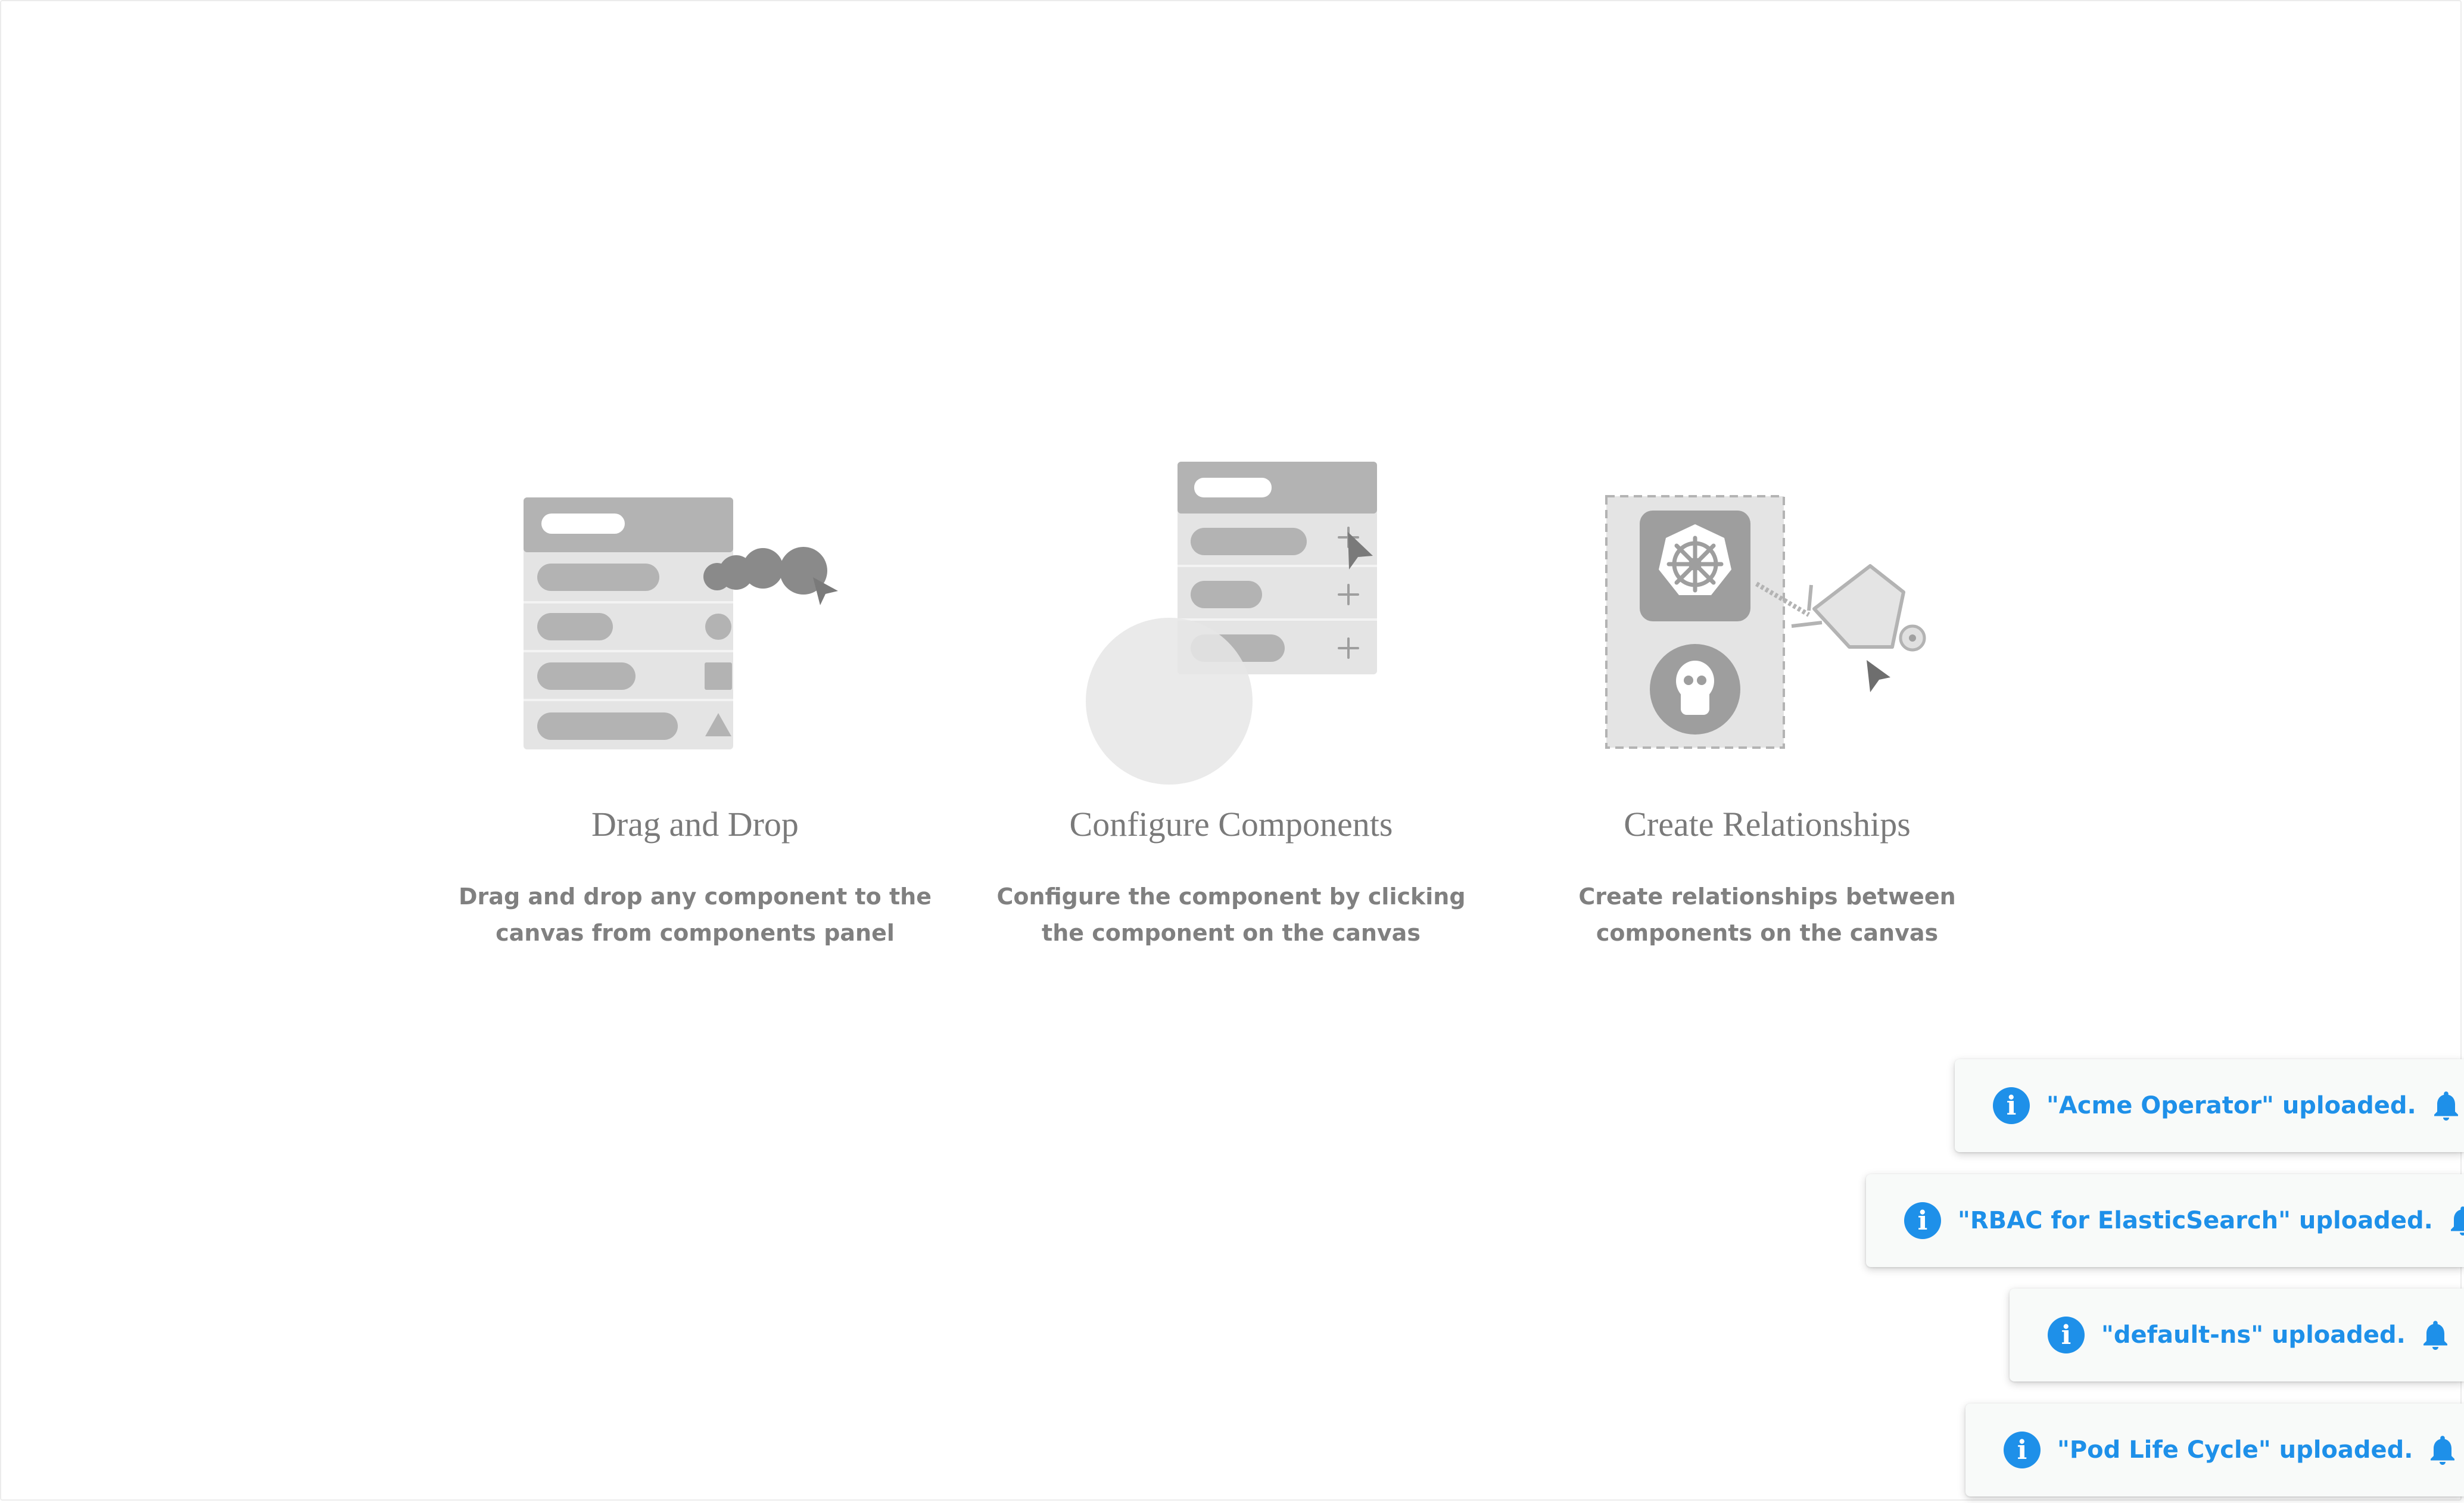  I want to click on notification-message: "default-ns" uploaded., so click(2253, 1335).